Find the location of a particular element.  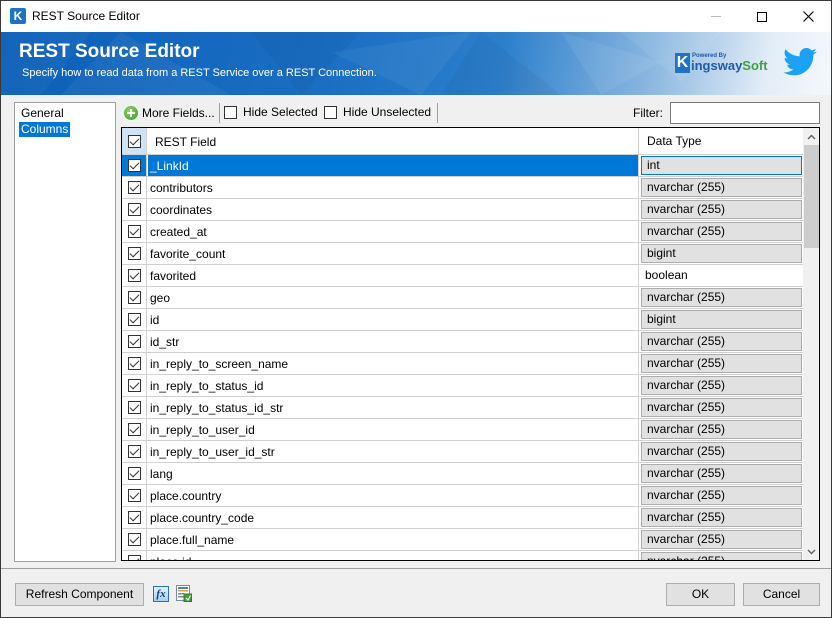

table-row: favorited boolean is located at coordinates (462, 275).